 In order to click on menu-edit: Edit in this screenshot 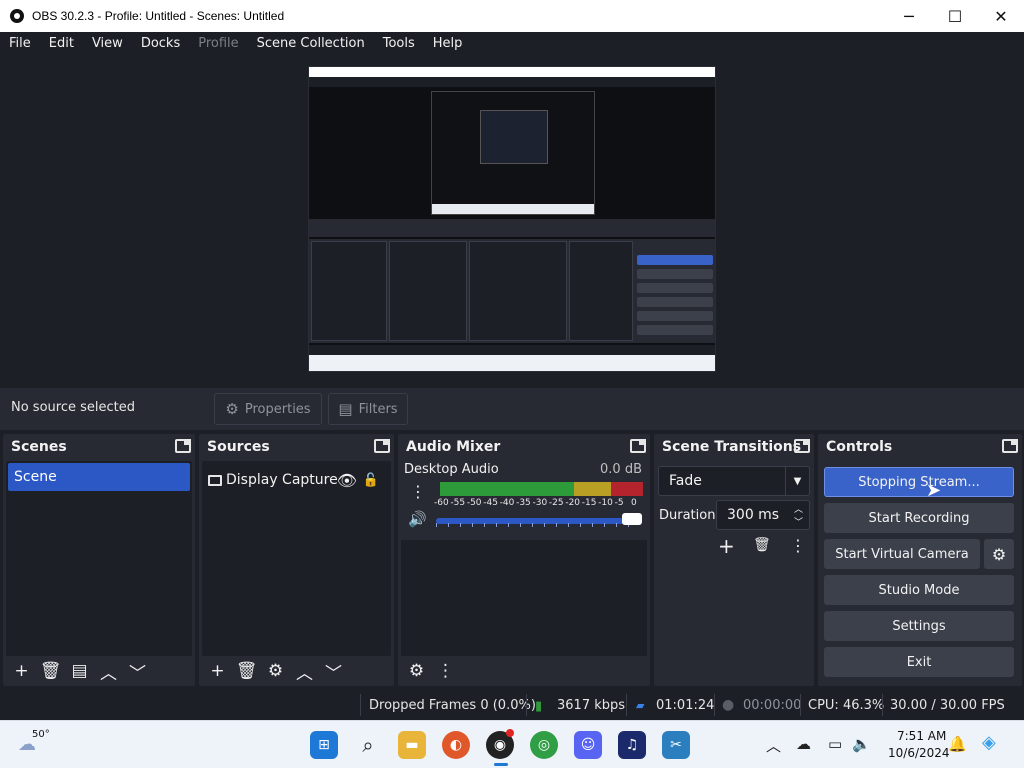, I will do `click(61, 44)`.